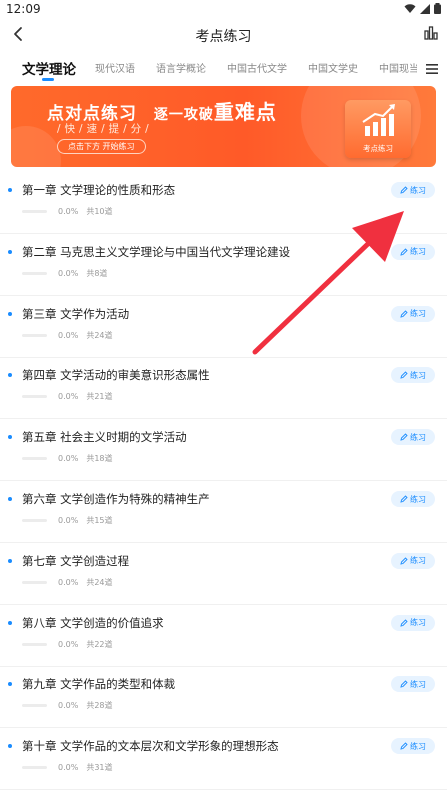  Describe the element at coordinates (432, 69) in the screenshot. I see `tabs-menu-button` at that location.